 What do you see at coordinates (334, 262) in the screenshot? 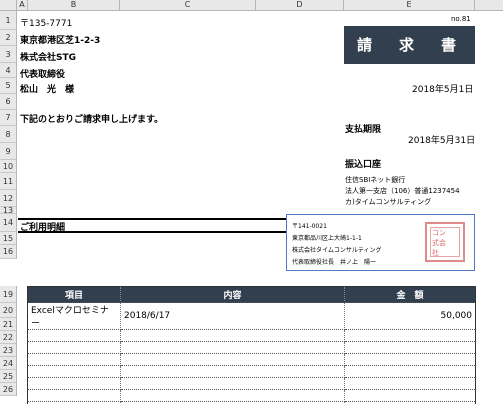
I see `issuer-representative: 代表取締役社長 井ノ上 陽一` at bounding box center [334, 262].